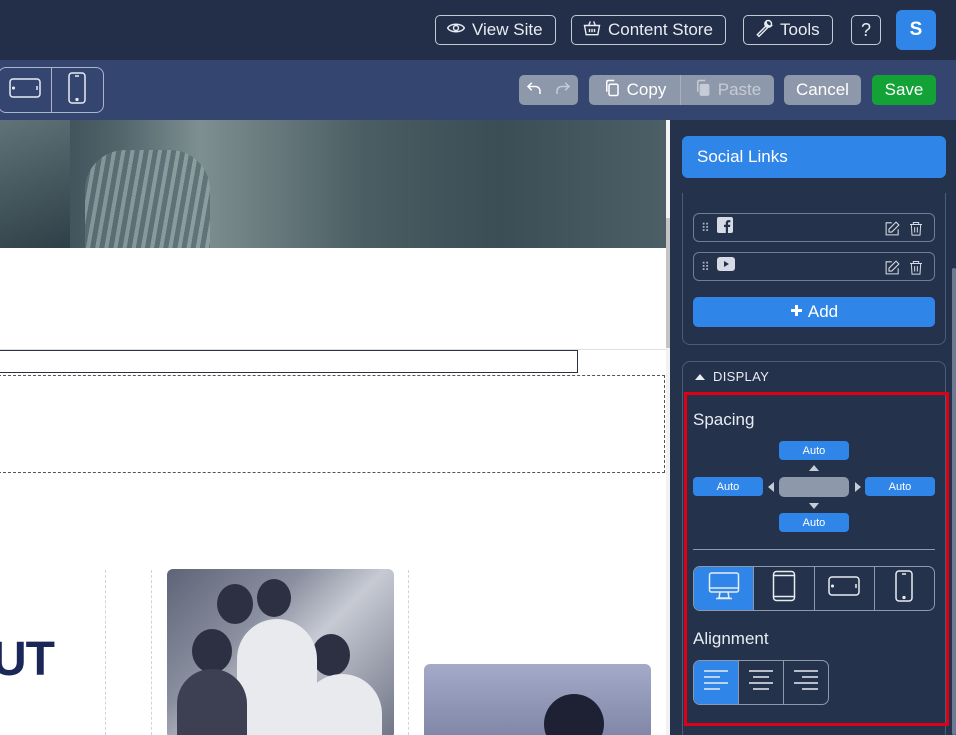 This screenshot has width=956, height=735. I want to click on device-visibility-group, so click(814, 588).